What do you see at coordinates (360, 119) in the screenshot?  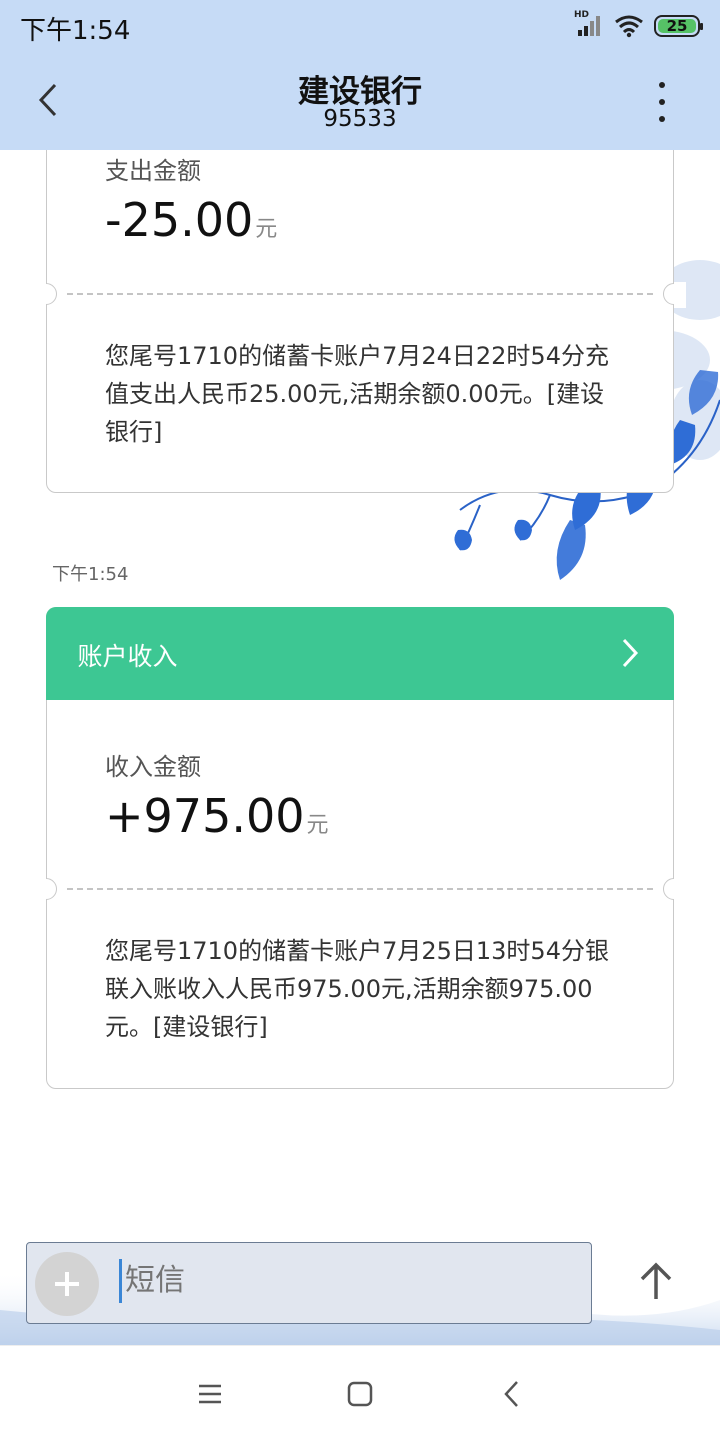 I see `conversation-number: 95533` at bounding box center [360, 119].